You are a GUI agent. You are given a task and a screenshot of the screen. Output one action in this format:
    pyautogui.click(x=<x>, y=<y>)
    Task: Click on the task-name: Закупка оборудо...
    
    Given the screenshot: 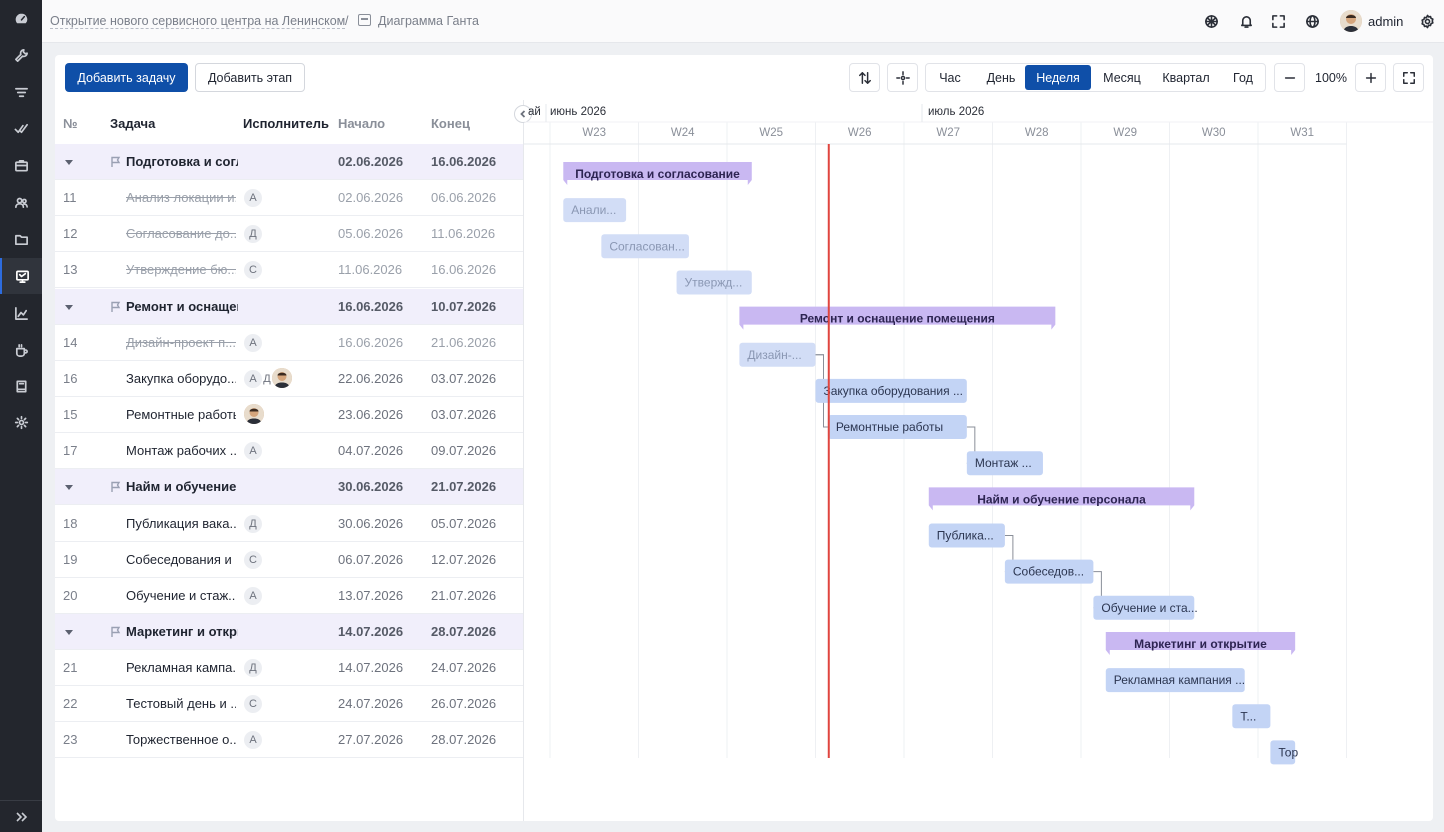 What is the action you would take?
    pyautogui.click(x=181, y=378)
    